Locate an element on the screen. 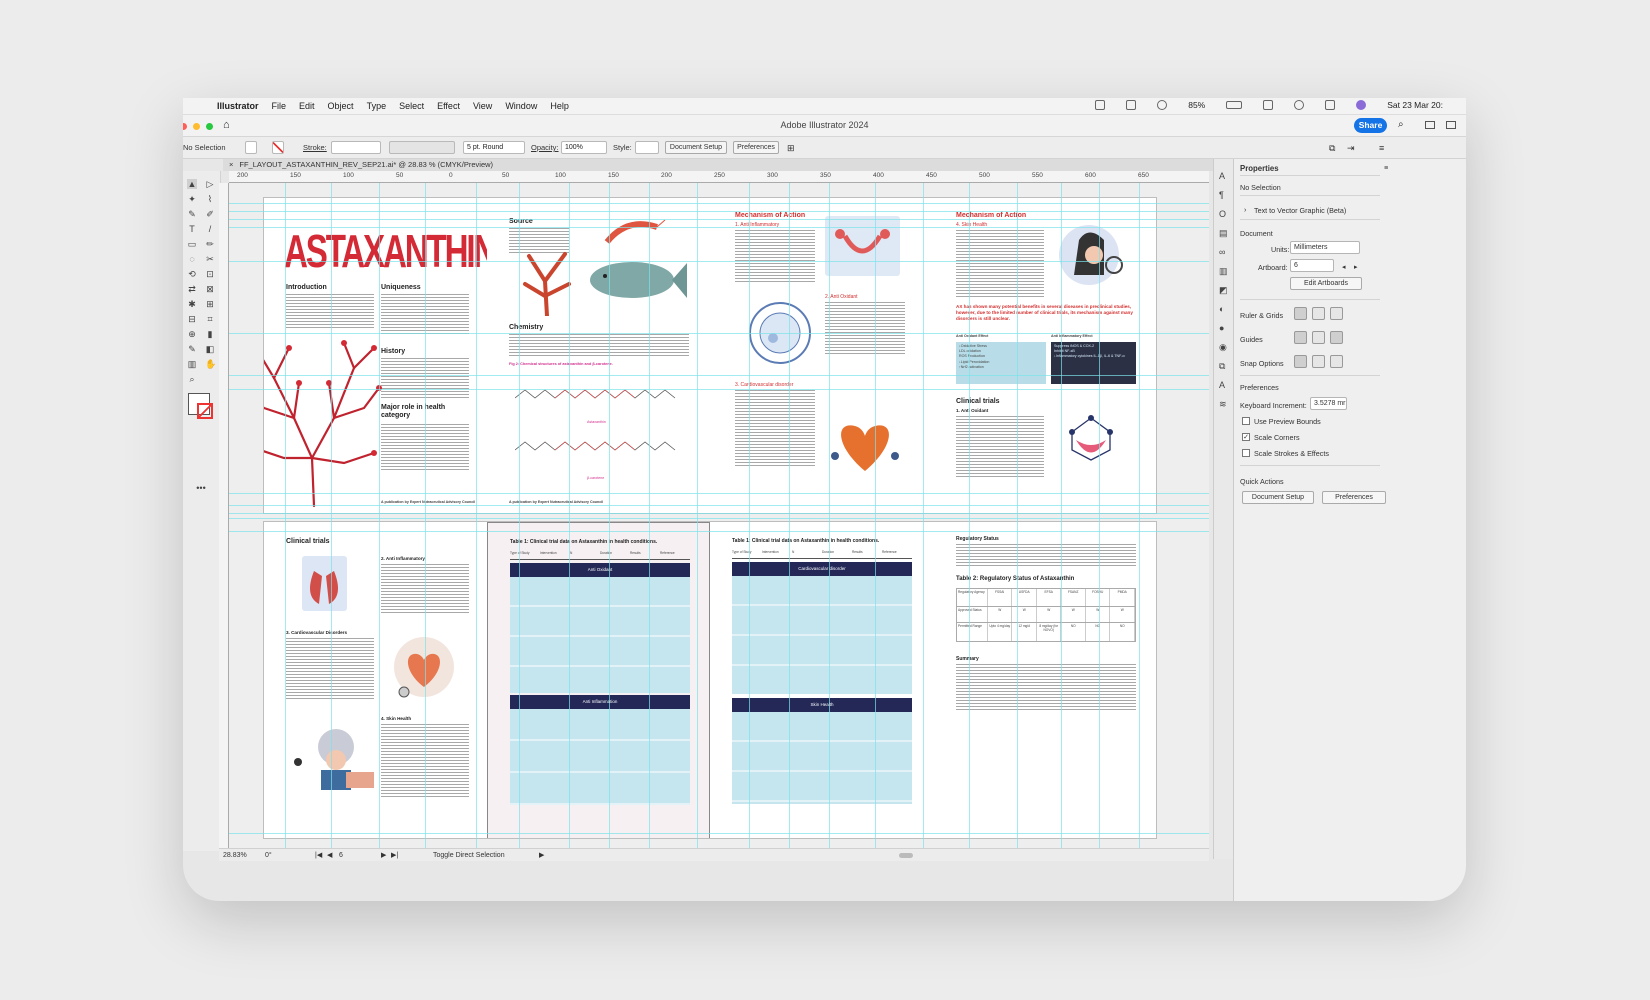 The image size is (1650, 1000). menu-help: Help is located at coordinates (559, 106).